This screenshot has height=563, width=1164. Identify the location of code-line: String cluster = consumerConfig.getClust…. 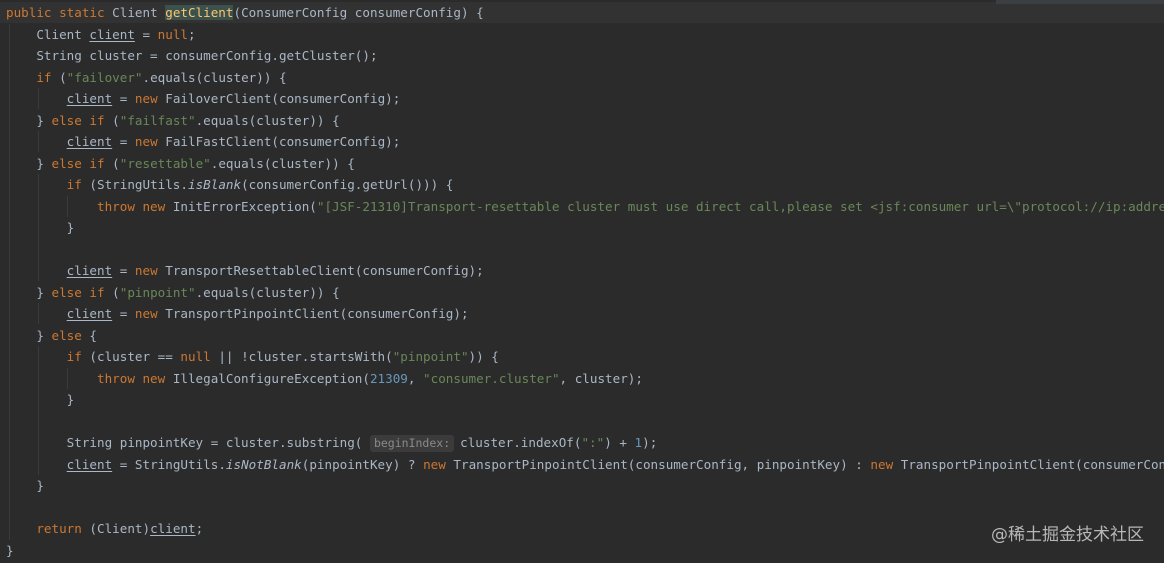
(585, 56).